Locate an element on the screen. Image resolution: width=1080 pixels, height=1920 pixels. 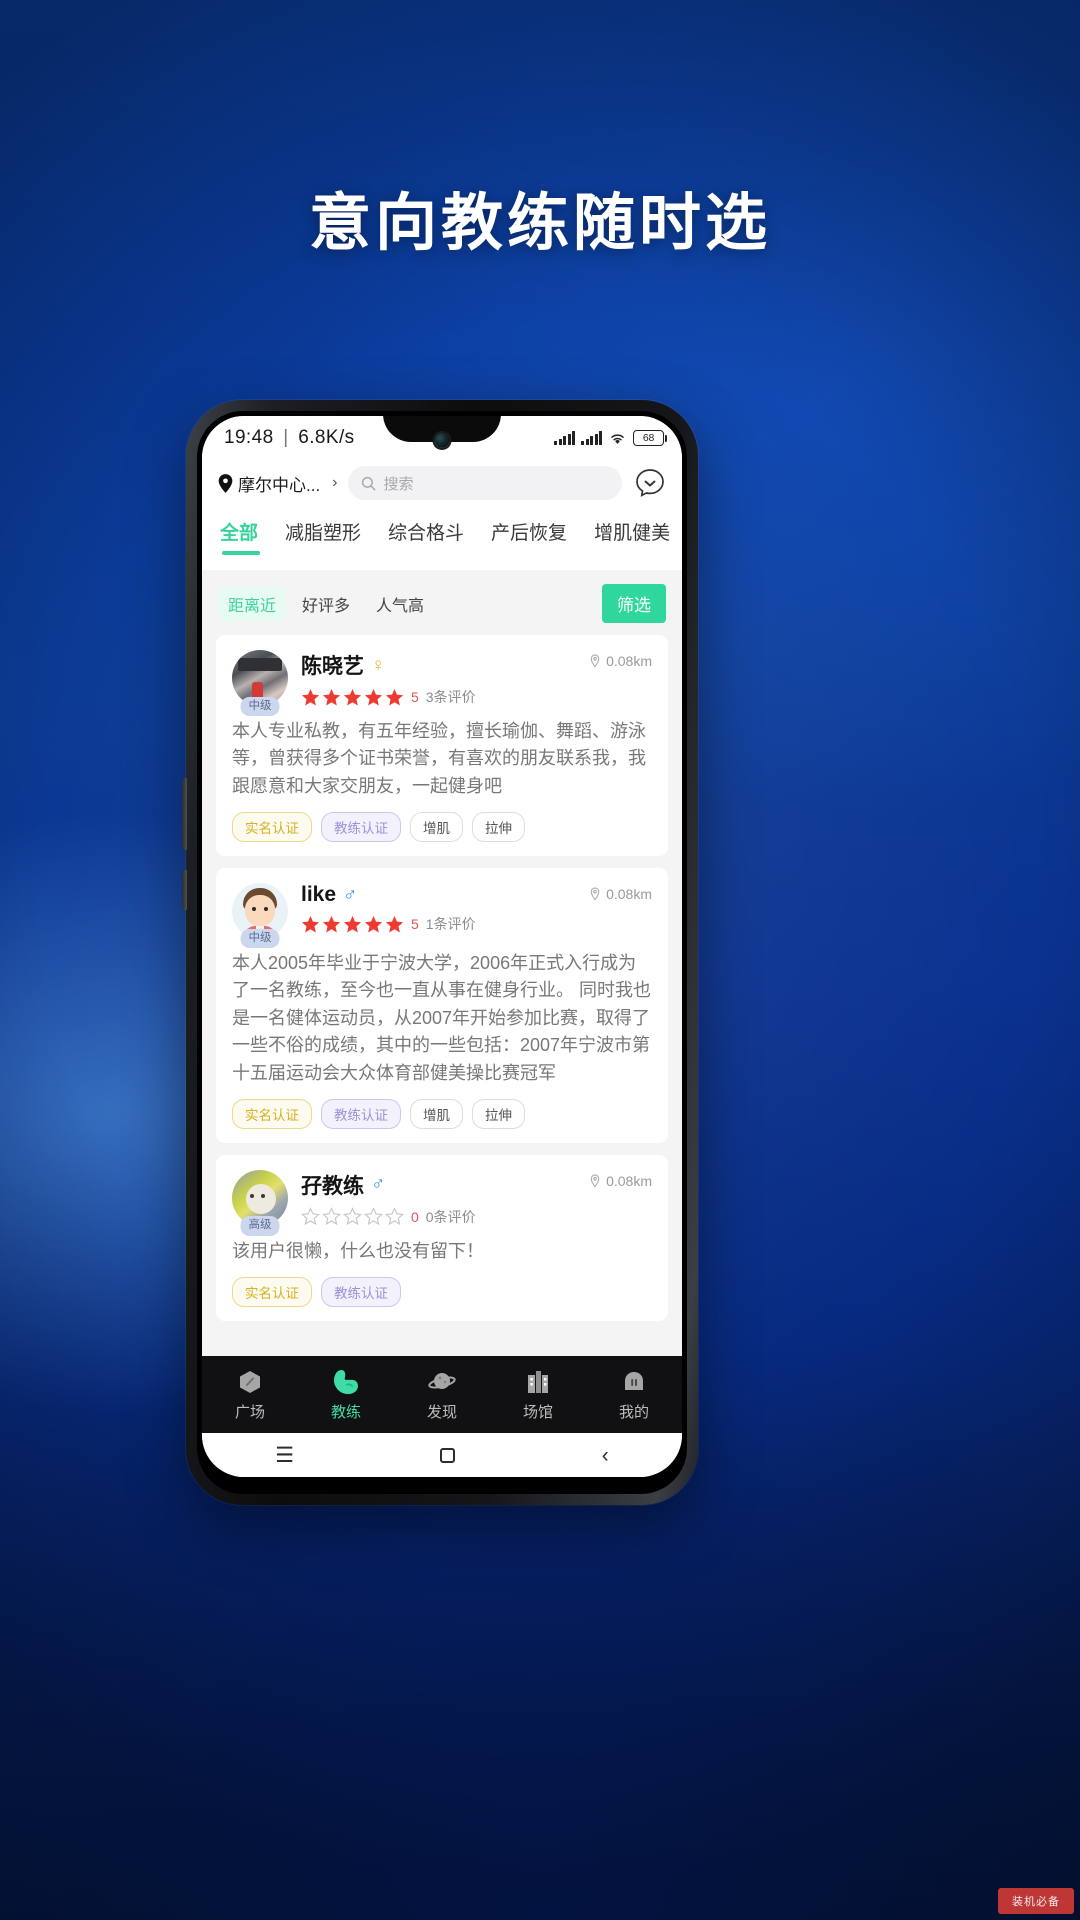
tag-skill: 拉伸 is located at coordinates (498, 1113).